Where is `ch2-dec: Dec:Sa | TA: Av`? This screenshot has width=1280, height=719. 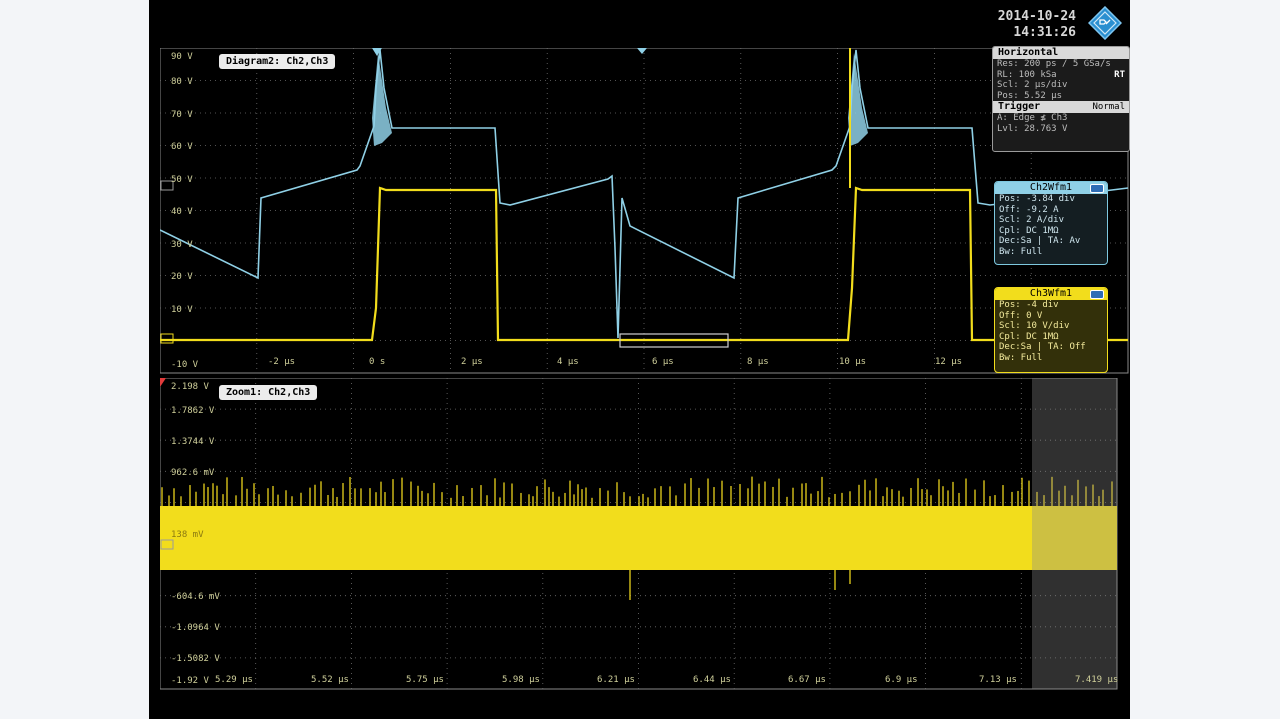
ch2-dec: Dec:Sa | TA: Av is located at coordinates (1040, 241).